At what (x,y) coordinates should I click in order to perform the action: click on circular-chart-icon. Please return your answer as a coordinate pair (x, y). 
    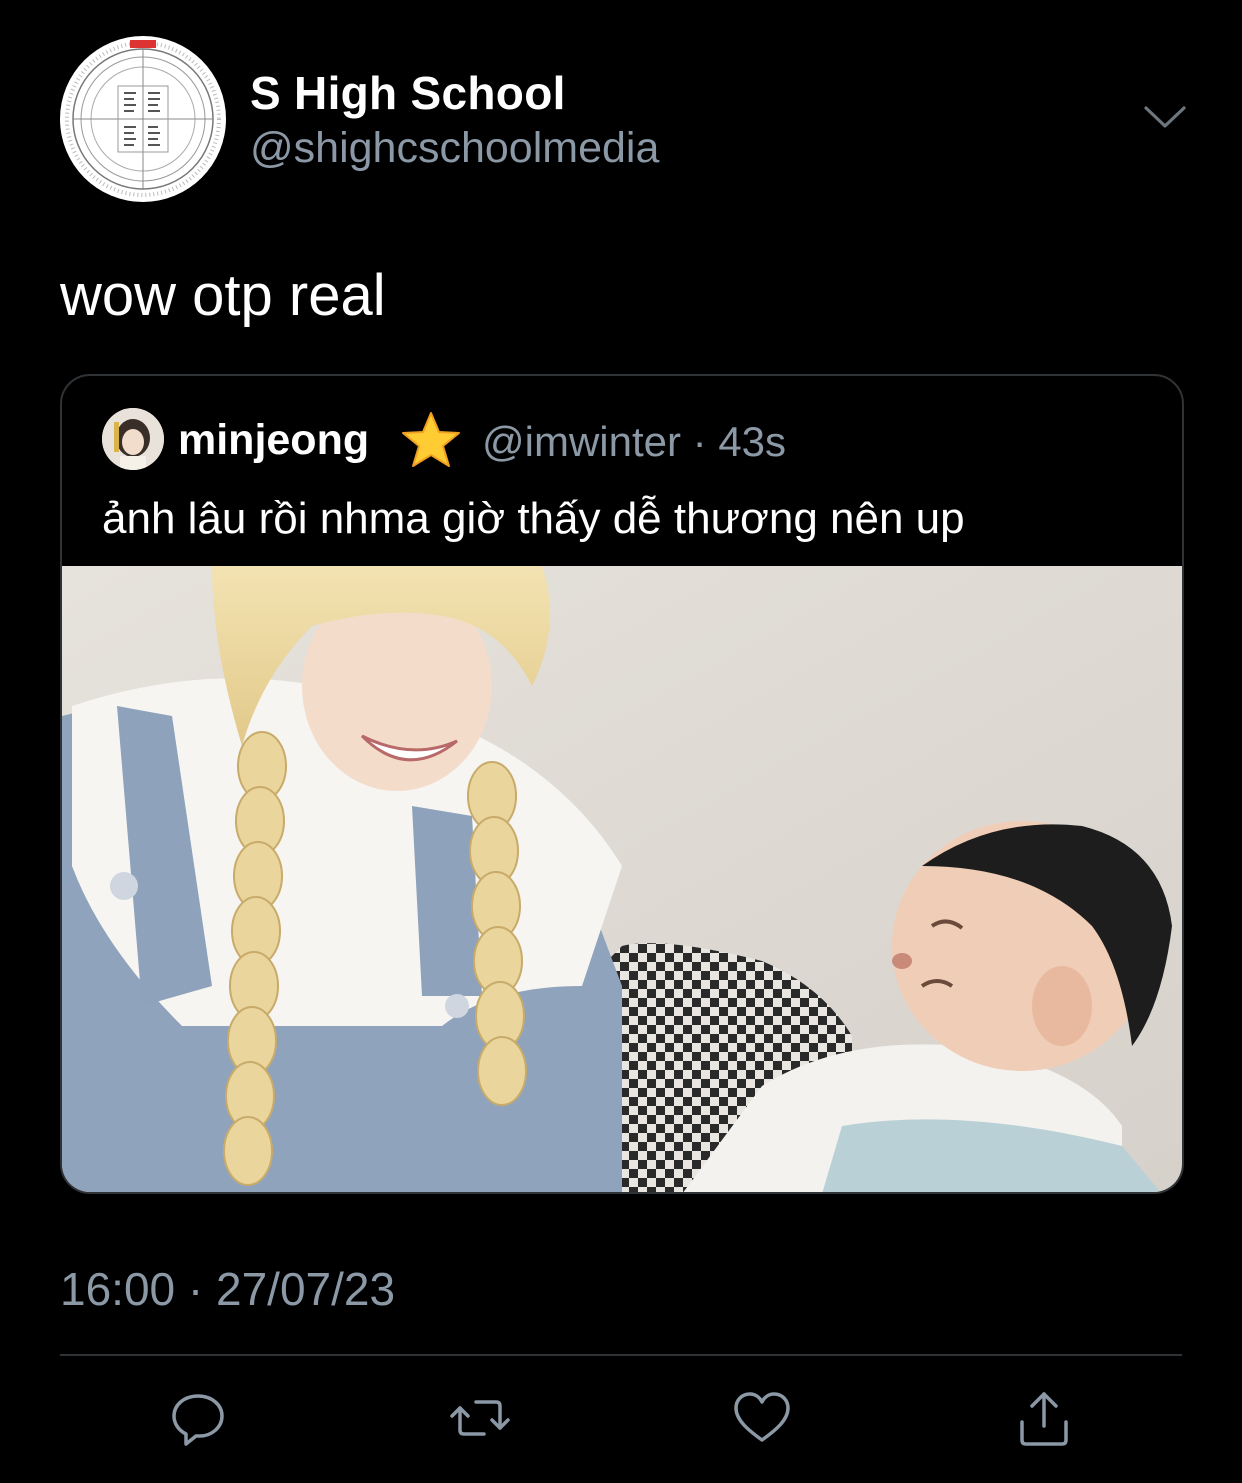
    Looking at the image, I should click on (143, 119).